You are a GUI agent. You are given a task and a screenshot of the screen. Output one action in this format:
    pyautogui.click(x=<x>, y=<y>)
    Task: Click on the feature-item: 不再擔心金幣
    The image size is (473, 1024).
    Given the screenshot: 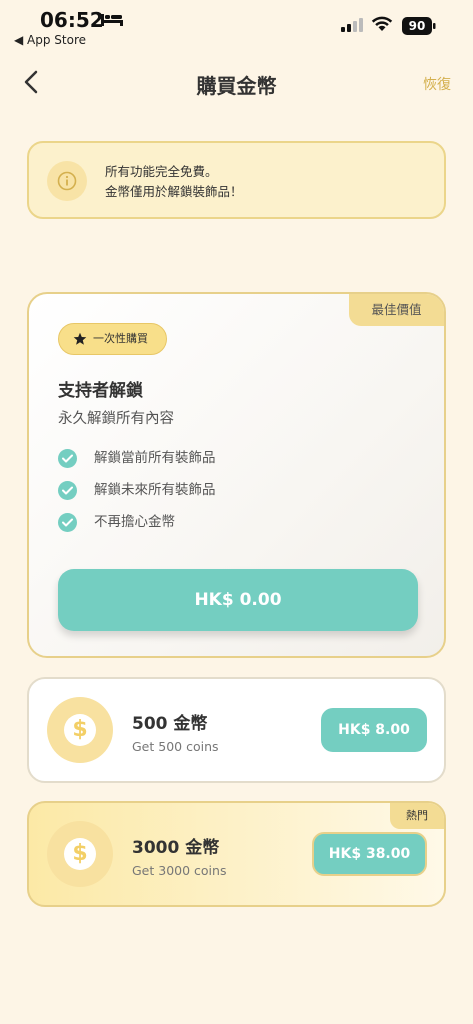 What is the action you would take?
    pyautogui.click(x=116, y=522)
    